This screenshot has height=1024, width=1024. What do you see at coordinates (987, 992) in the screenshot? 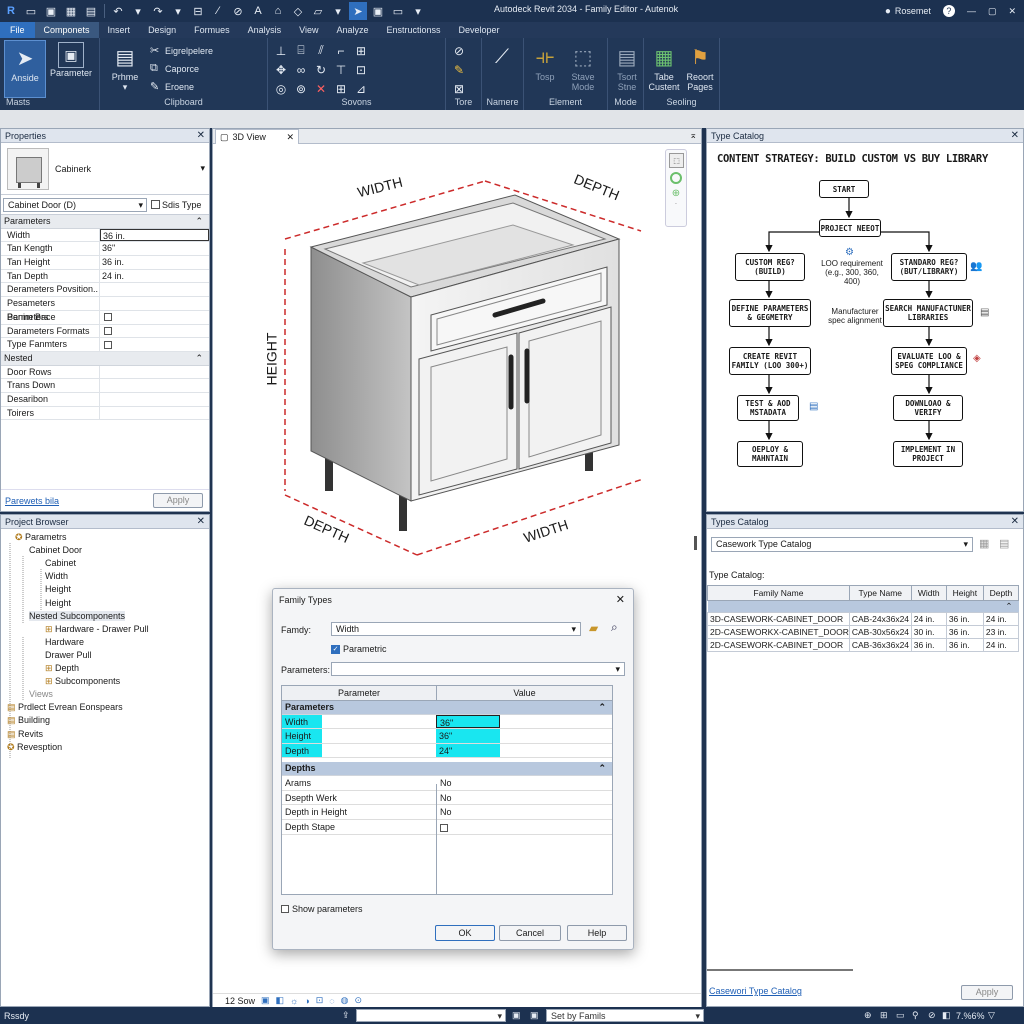
I see `catalog-apply-button: Apply` at bounding box center [987, 992].